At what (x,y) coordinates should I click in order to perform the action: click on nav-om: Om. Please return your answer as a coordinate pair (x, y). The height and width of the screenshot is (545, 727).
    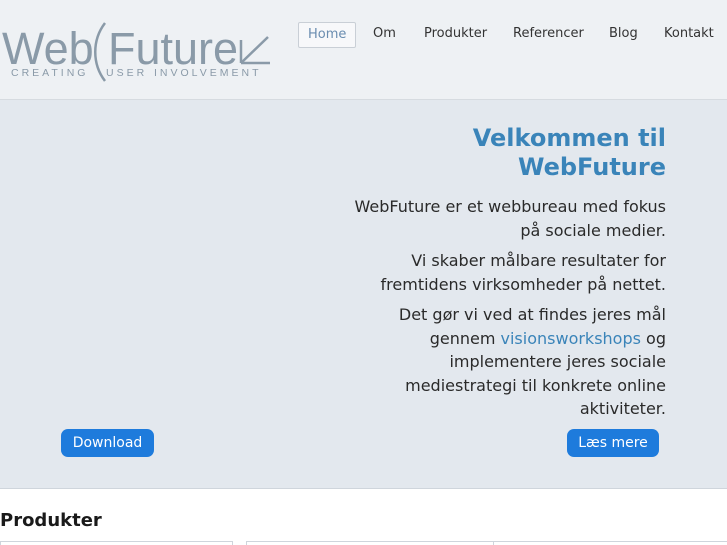
    Looking at the image, I should click on (384, 34).